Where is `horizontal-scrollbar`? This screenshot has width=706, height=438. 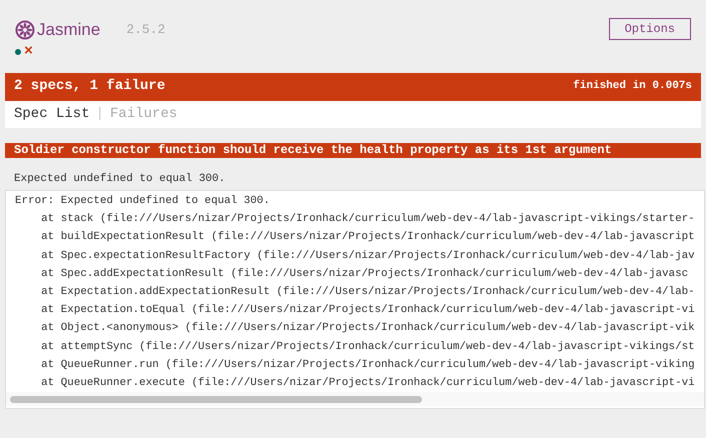 horizontal-scrollbar is located at coordinates (216, 399).